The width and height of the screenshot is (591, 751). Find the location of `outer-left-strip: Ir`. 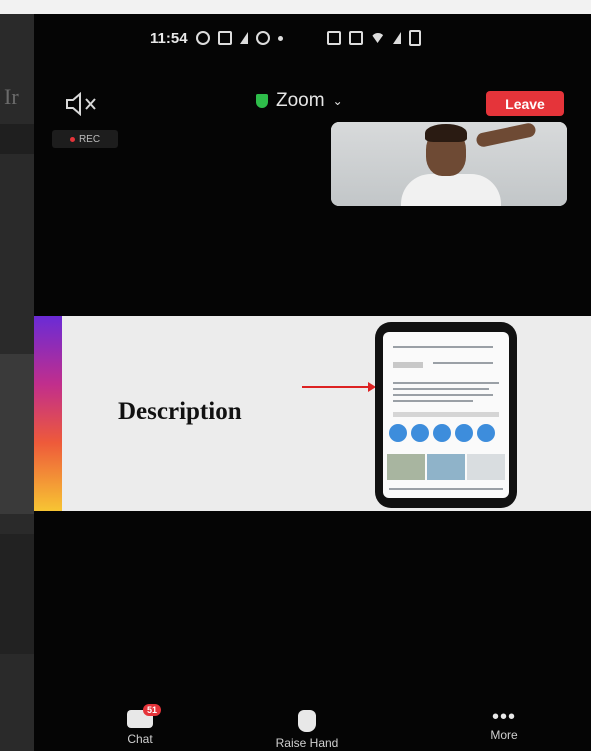

outer-left-strip: Ir is located at coordinates (17, 382).